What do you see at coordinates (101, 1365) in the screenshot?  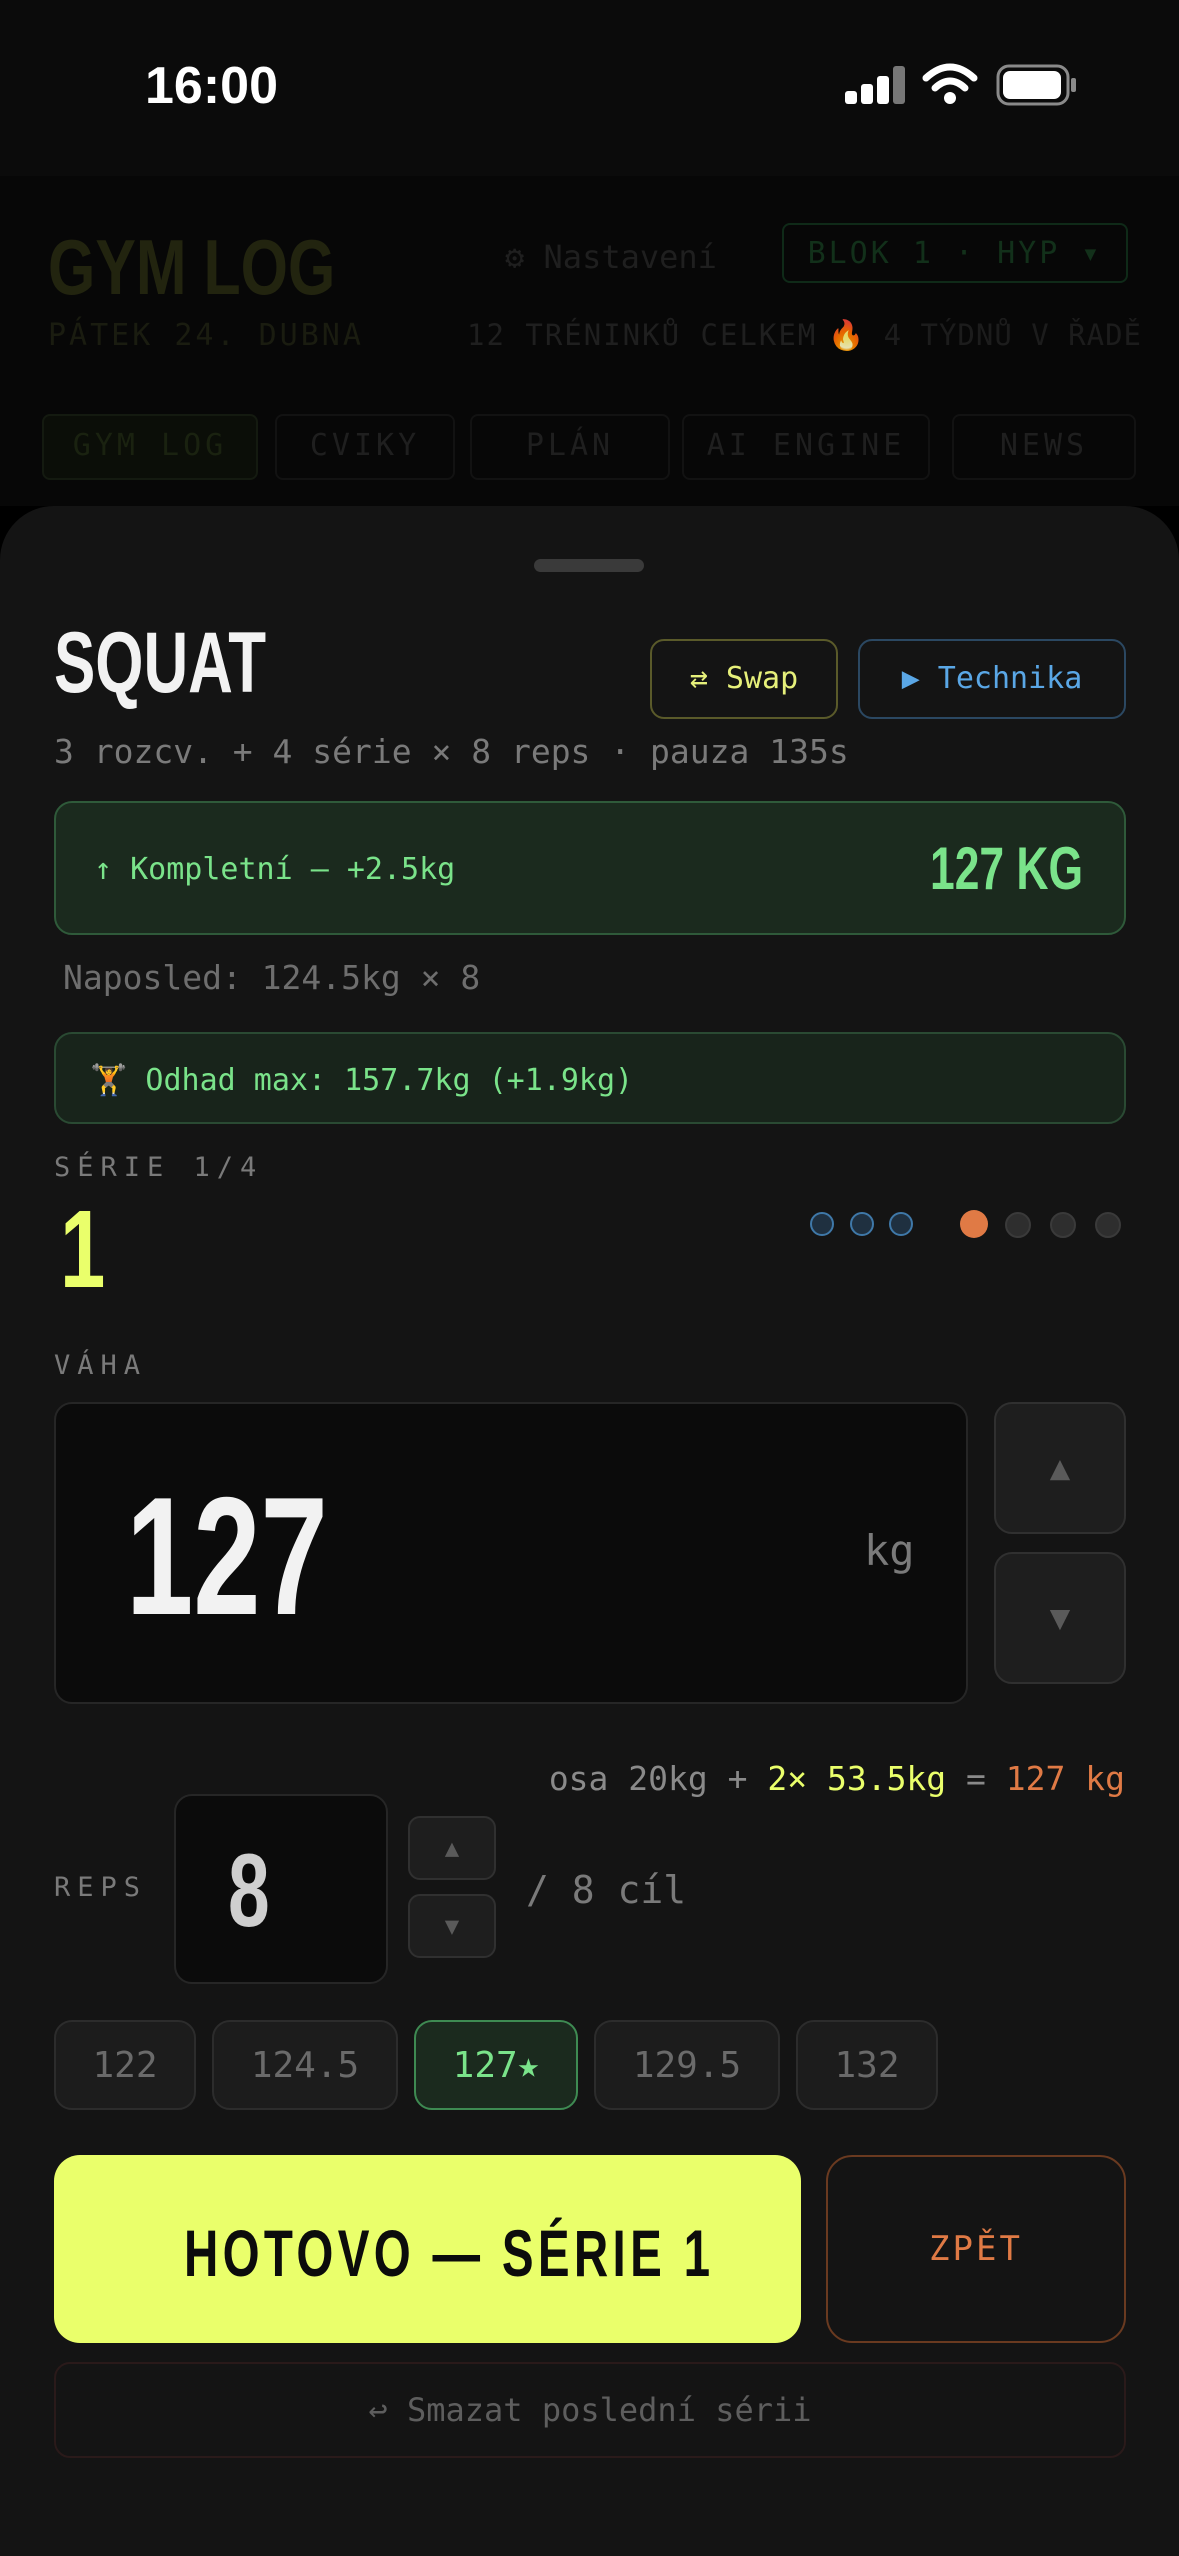 I see `weight-label: VÁHA` at bounding box center [101, 1365].